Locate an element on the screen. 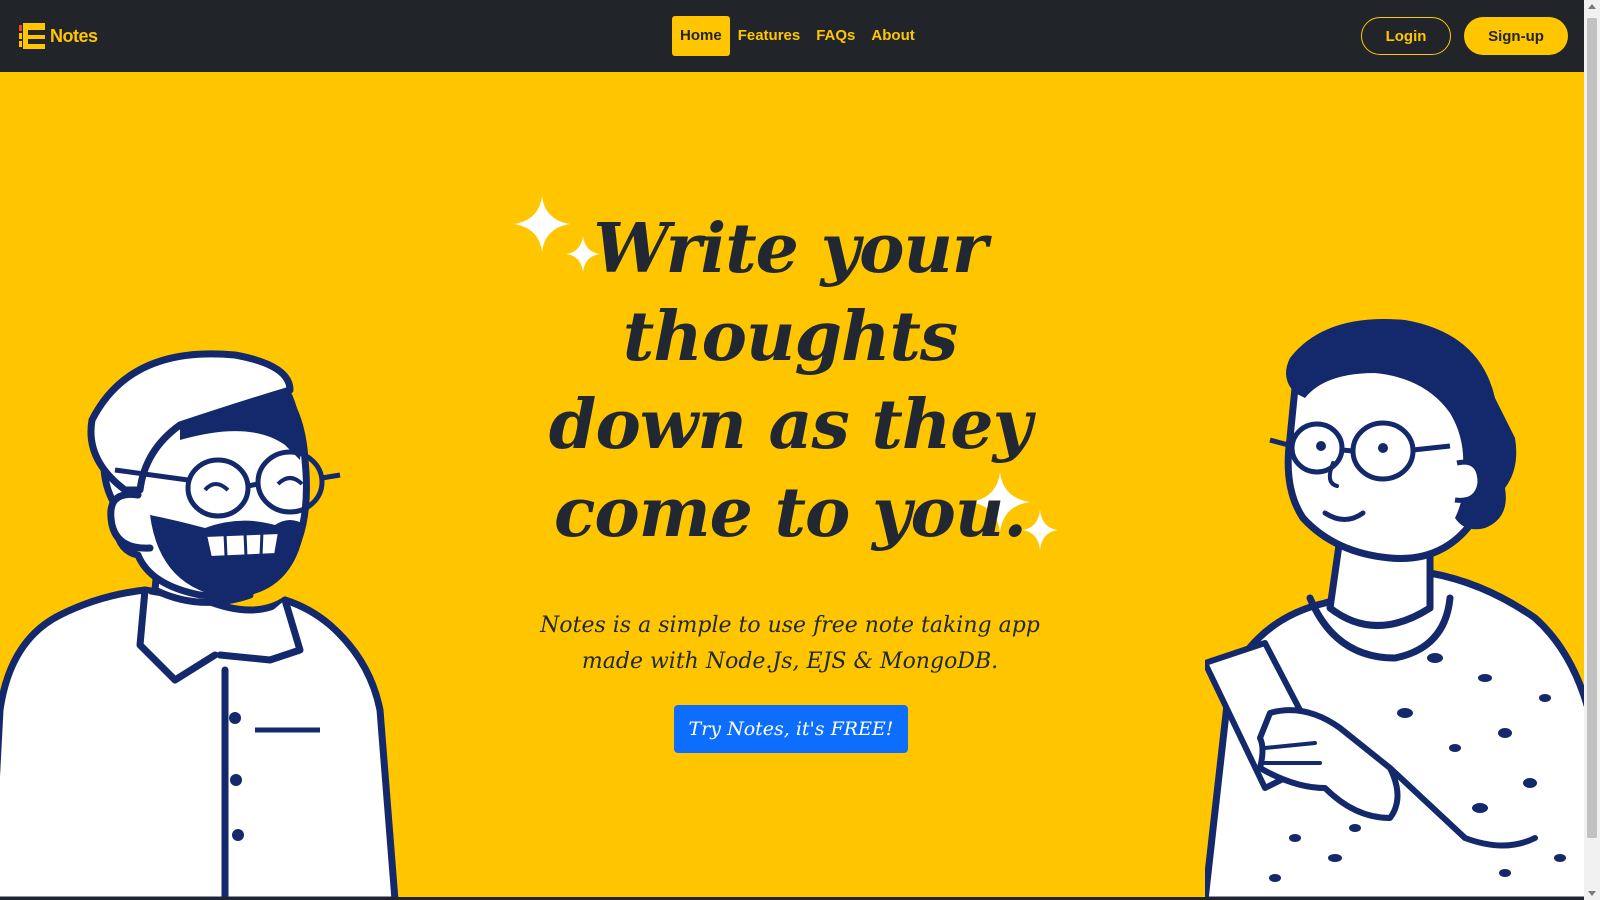 The image size is (1600, 900). signup-button: Sign-up is located at coordinates (1516, 36).